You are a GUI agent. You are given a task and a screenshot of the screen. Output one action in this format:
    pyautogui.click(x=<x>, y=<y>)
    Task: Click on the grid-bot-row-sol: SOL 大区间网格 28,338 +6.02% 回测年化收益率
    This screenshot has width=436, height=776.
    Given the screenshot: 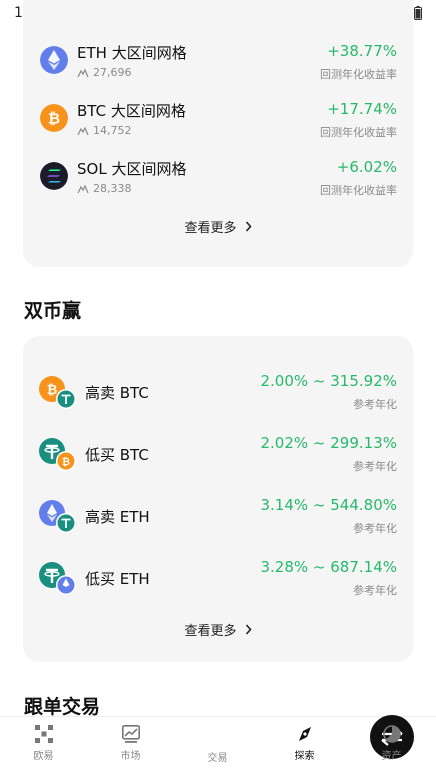 What is the action you would take?
    pyautogui.click(x=218, y=180)
    